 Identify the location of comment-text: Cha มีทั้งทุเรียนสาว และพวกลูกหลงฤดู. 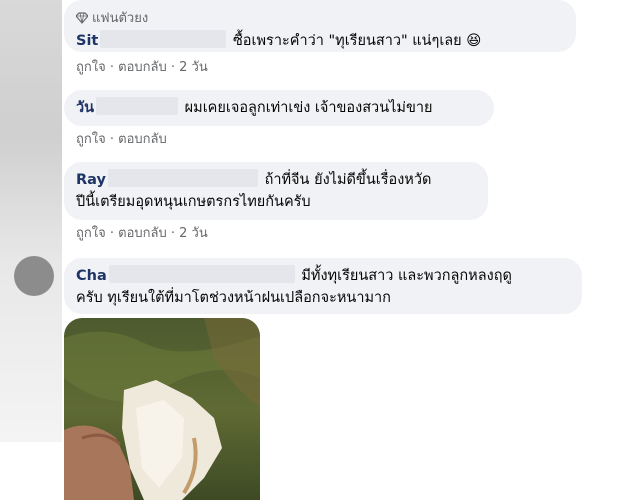
(323, 276).